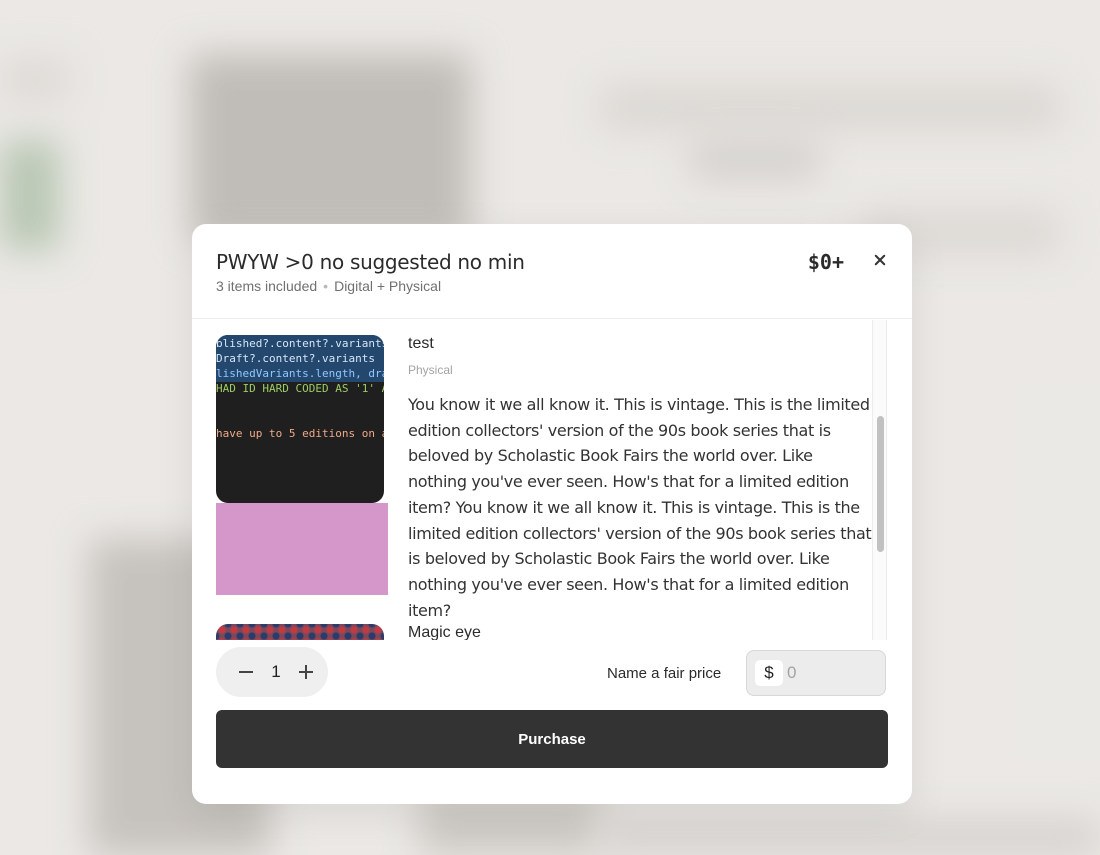 Image resolution: width=1100 pixels, height=855 pixels. I want to click on code-line: lishedVariants.length, draft, so click(300, 373).